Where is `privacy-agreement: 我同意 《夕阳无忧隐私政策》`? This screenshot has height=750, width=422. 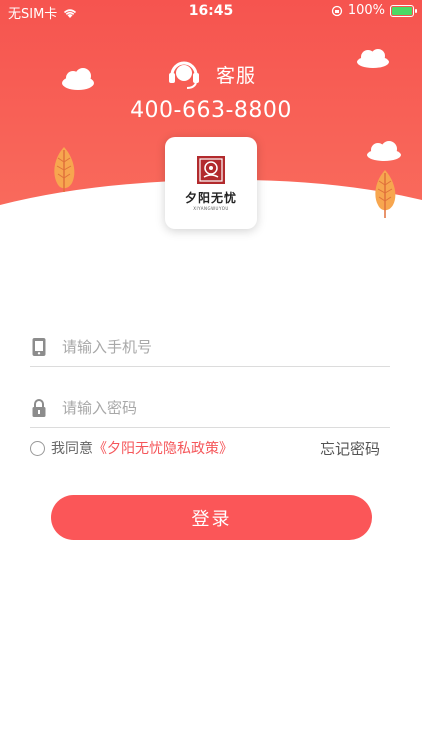
privacy-agreement: 我同意 《夕阳无忧隐私政策》 is located at coordinates (131, 448).